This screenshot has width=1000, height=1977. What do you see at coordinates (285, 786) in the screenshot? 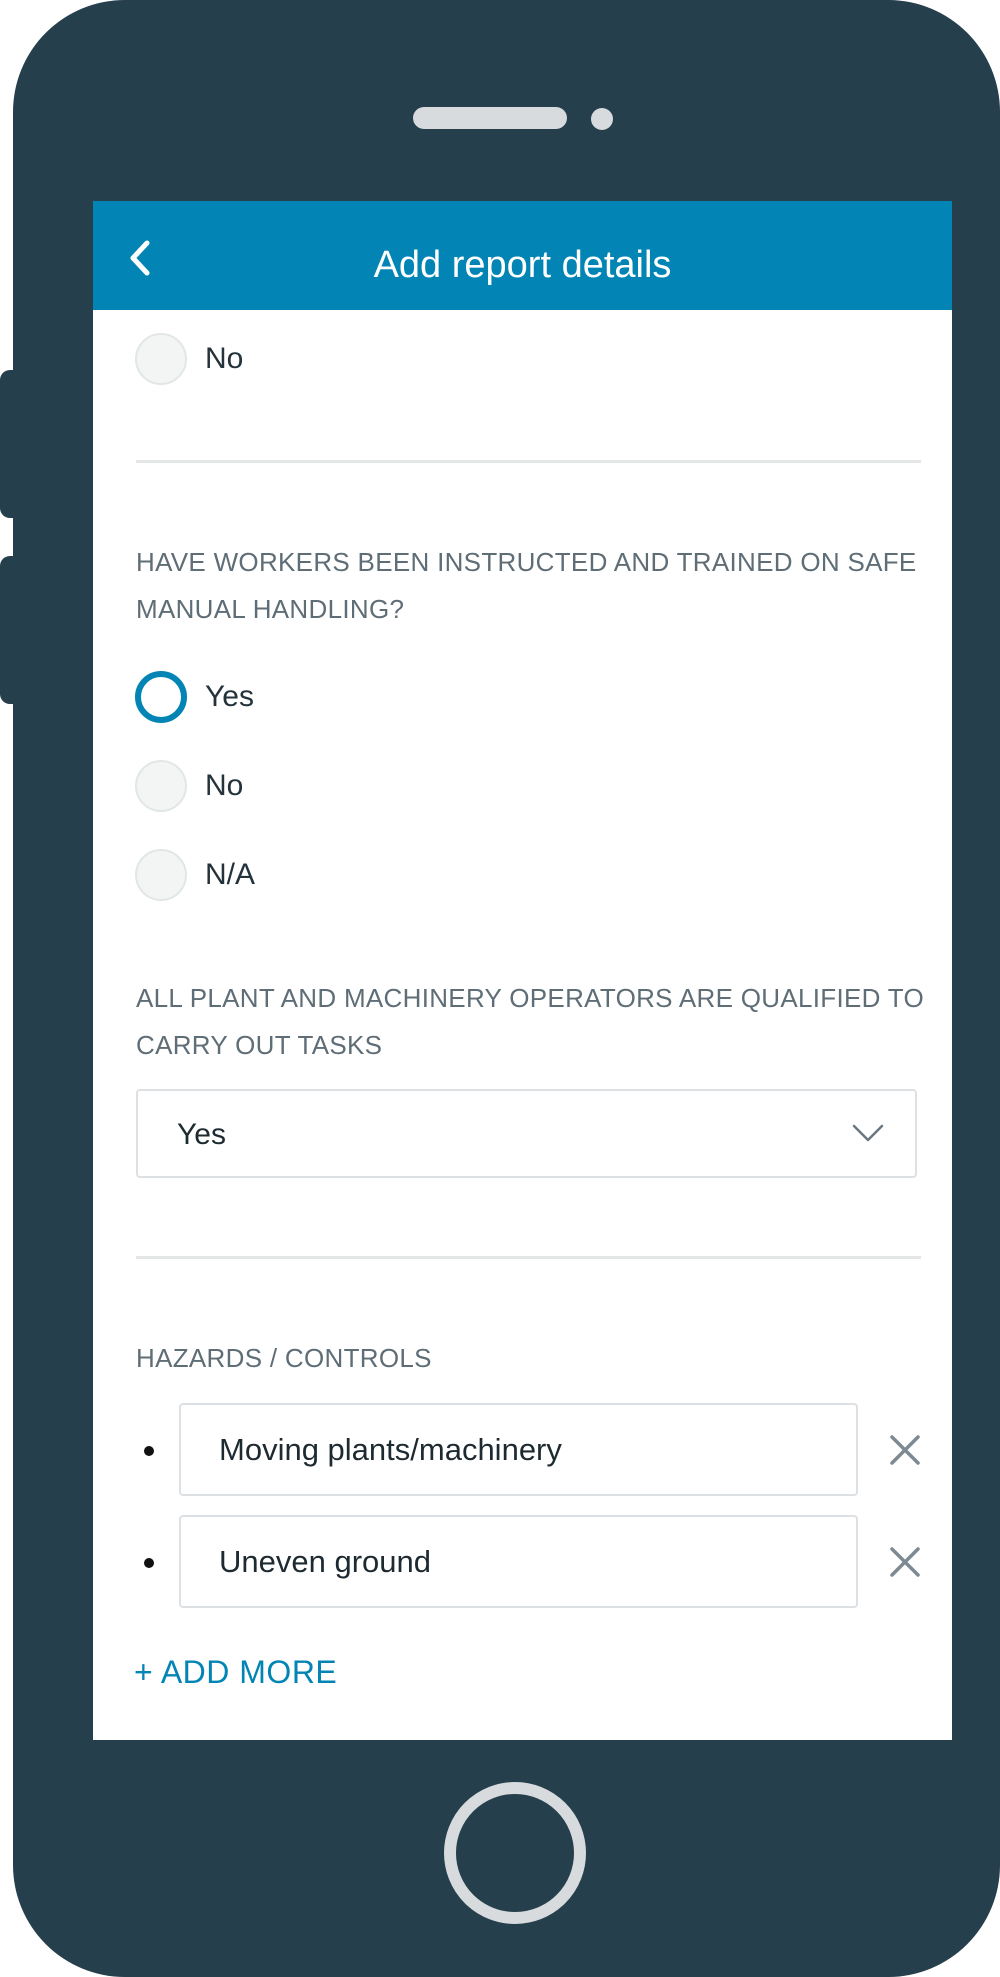
I see `radio-option-no: No` at bounding box center [285, 786].